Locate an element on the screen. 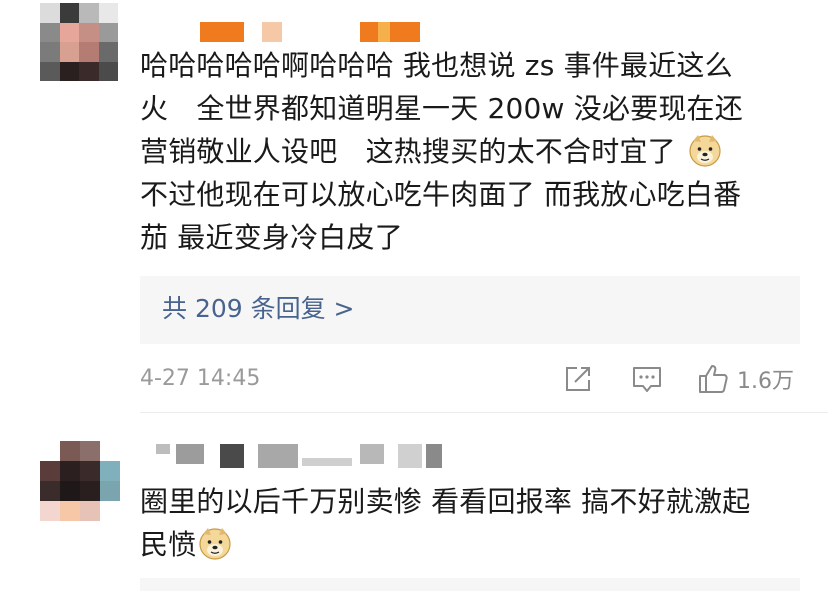 The image size is (828, 591). comment-line-text: 民愤 is located at coordinates (168, 544).